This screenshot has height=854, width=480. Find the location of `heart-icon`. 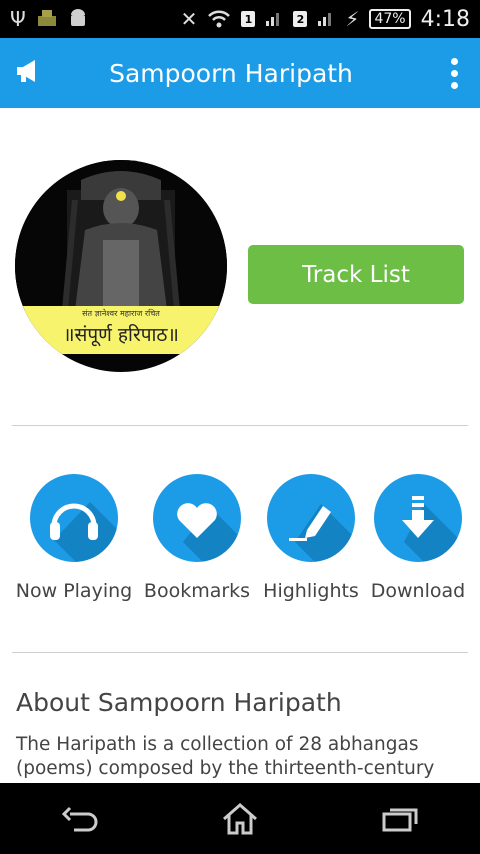

heart-icon is located at coordinates (197, 518).